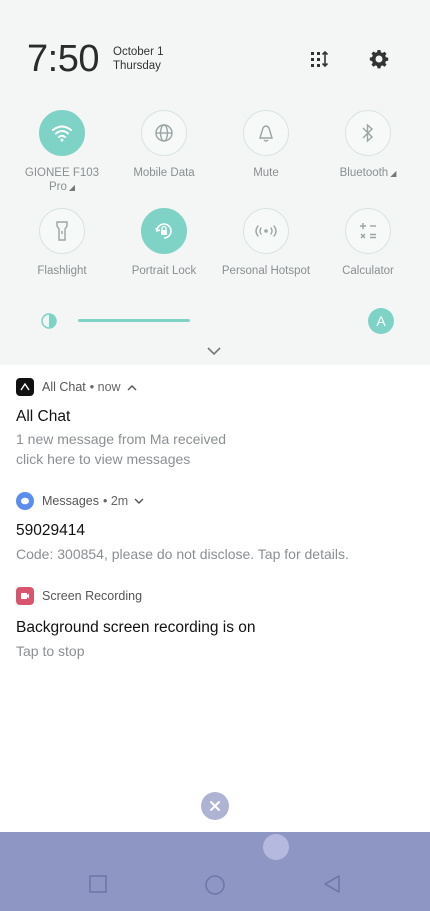 The height and width of the screenshot is (911, 430). What do you see at coordinates (105, 387) in the screenshot?
I see `timestamp: • now` at bounding box center [105, 387].